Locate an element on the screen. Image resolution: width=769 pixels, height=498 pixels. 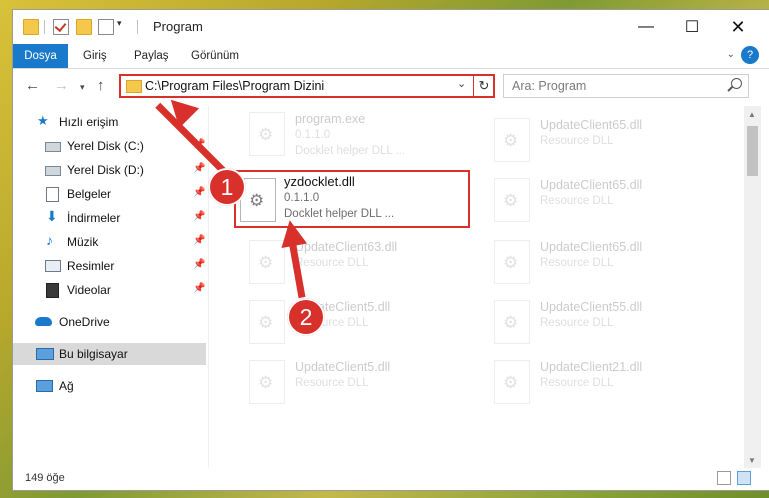
sidebar-item-pictures: Resimler 📌 is located at coordinates (109, 266).